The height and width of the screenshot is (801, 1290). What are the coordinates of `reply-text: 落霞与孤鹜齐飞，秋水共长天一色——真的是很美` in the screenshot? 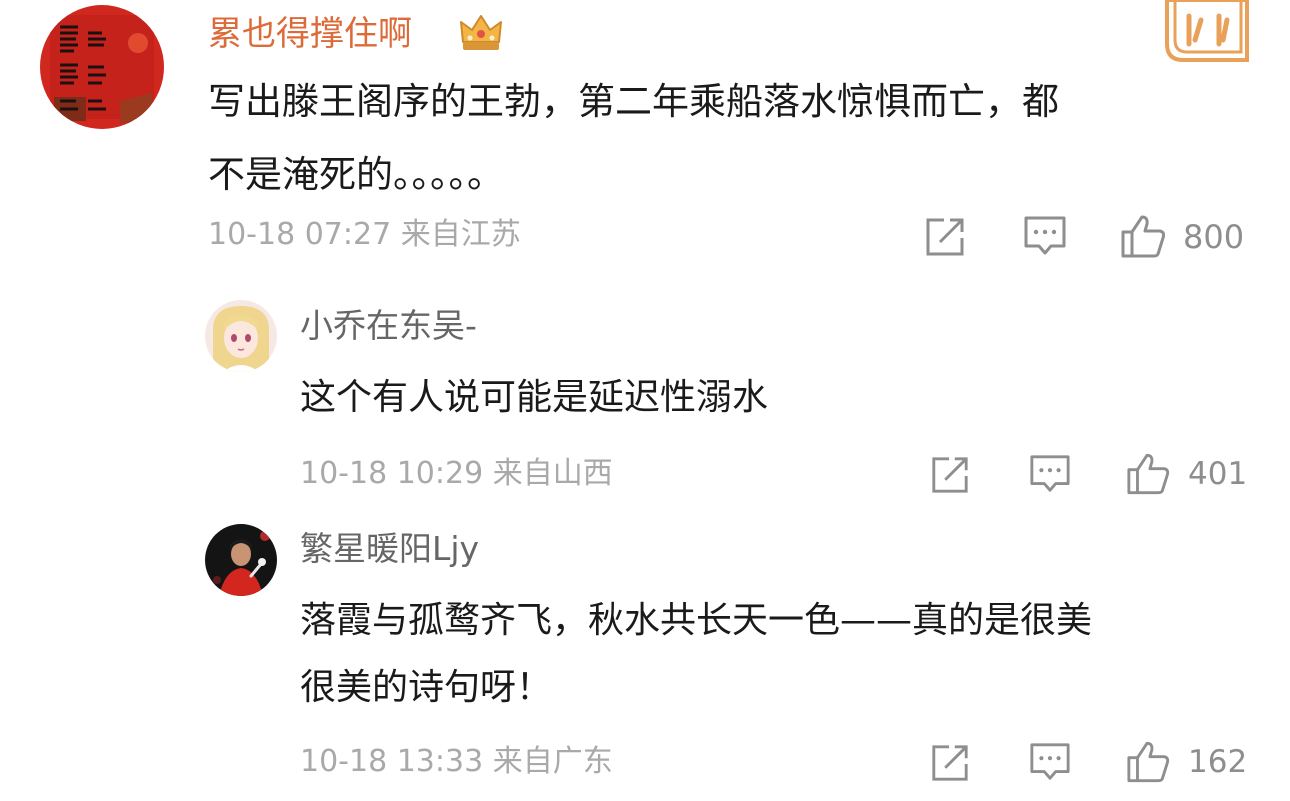 It's located at (696, 620).